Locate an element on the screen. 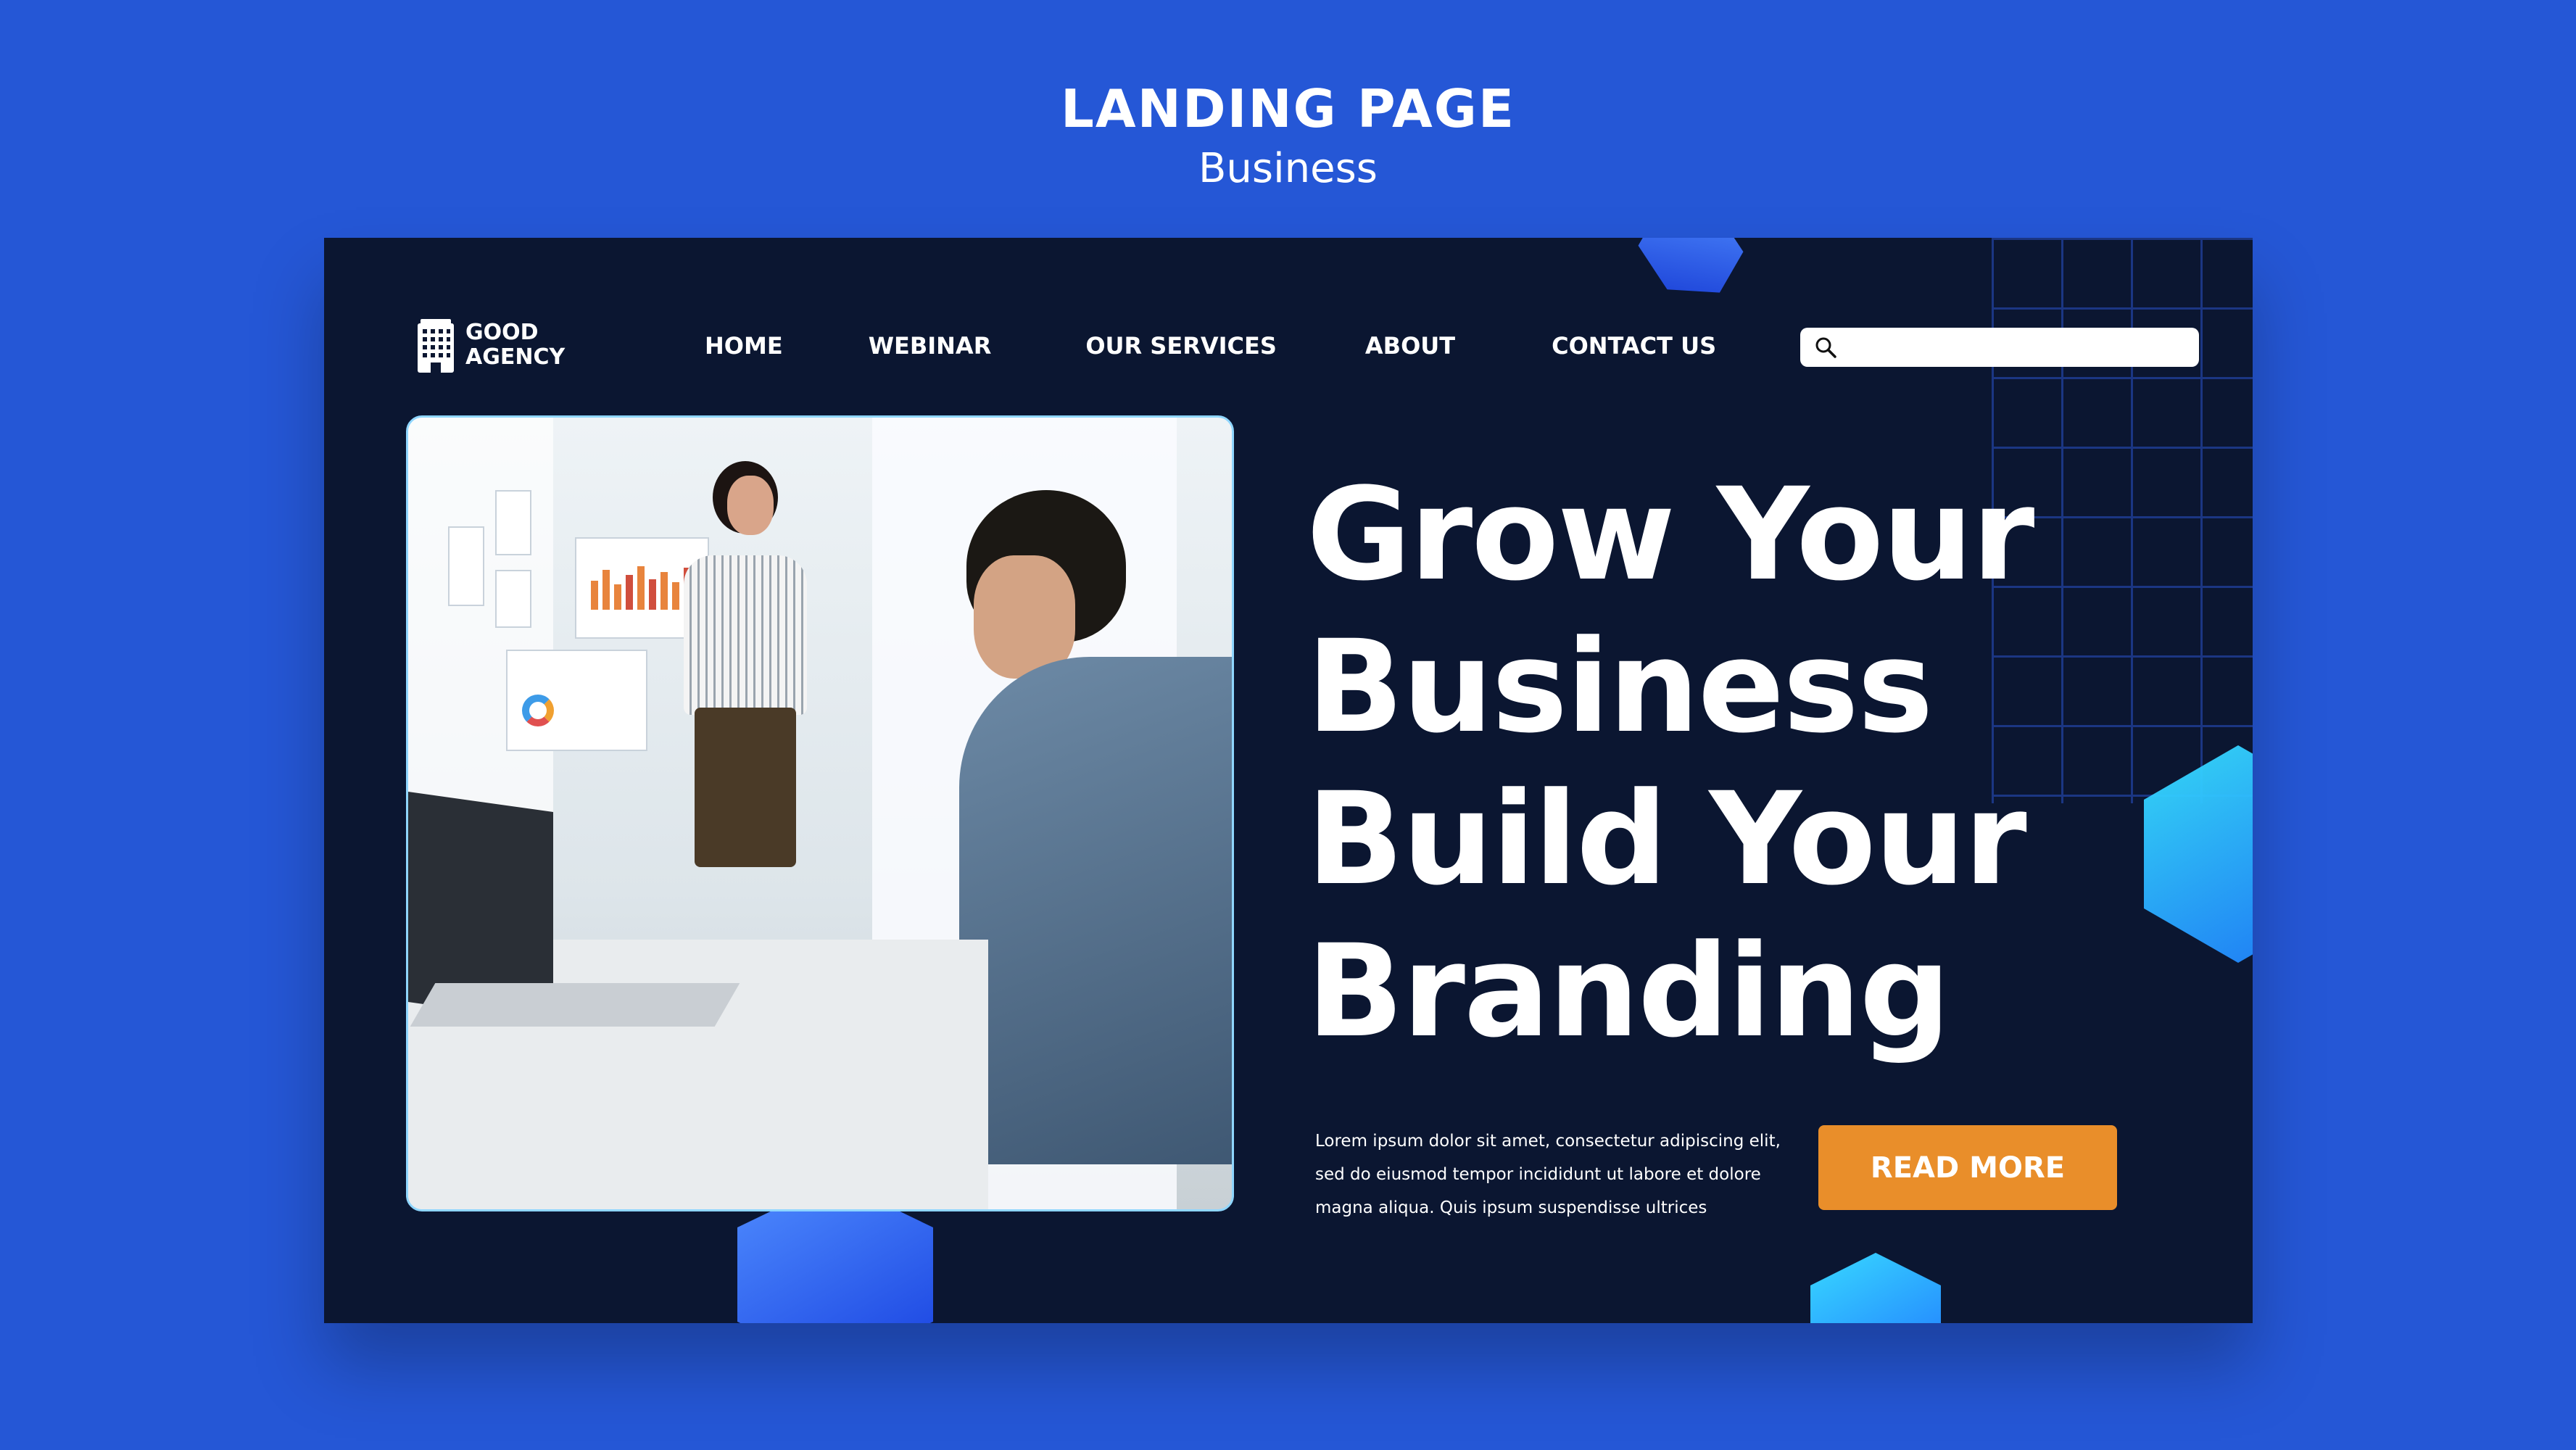 The image size is (2576, 1450). brand-name-line1: GOOD is located at coordinates (502, 332).